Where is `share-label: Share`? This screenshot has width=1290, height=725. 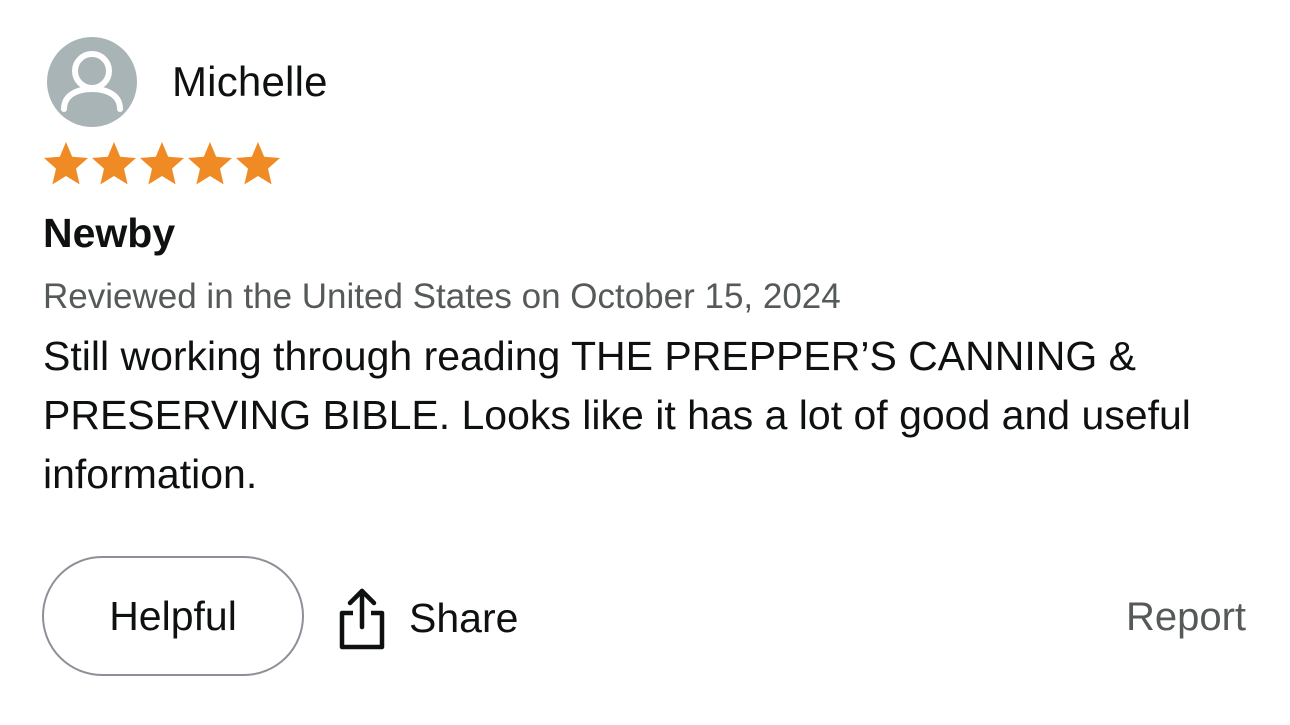 share-label: Share is located at coordinates (464, 617).